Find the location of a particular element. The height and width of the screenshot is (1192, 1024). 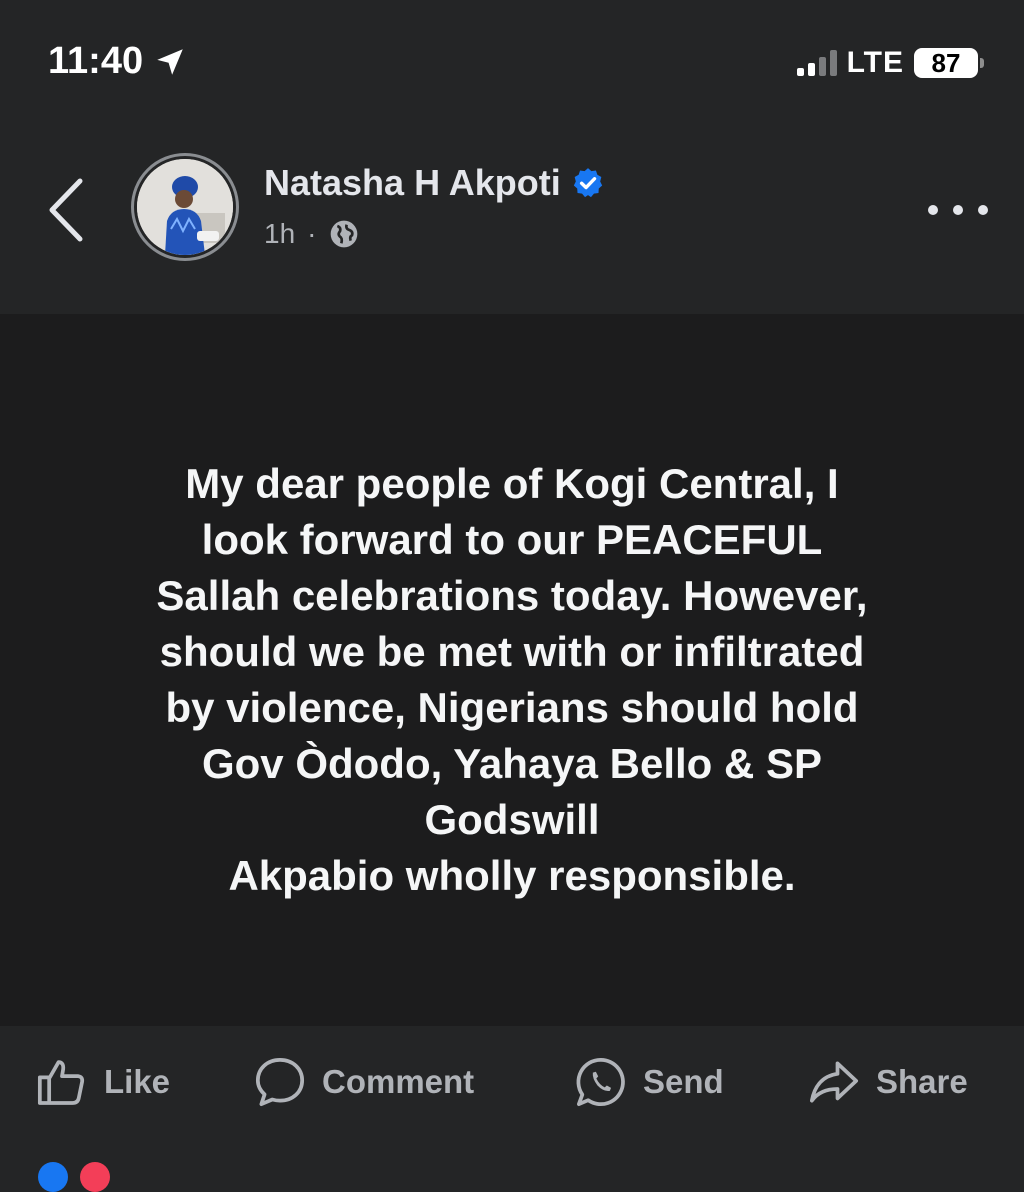

more-options-button is located at coordinates (958, 210).